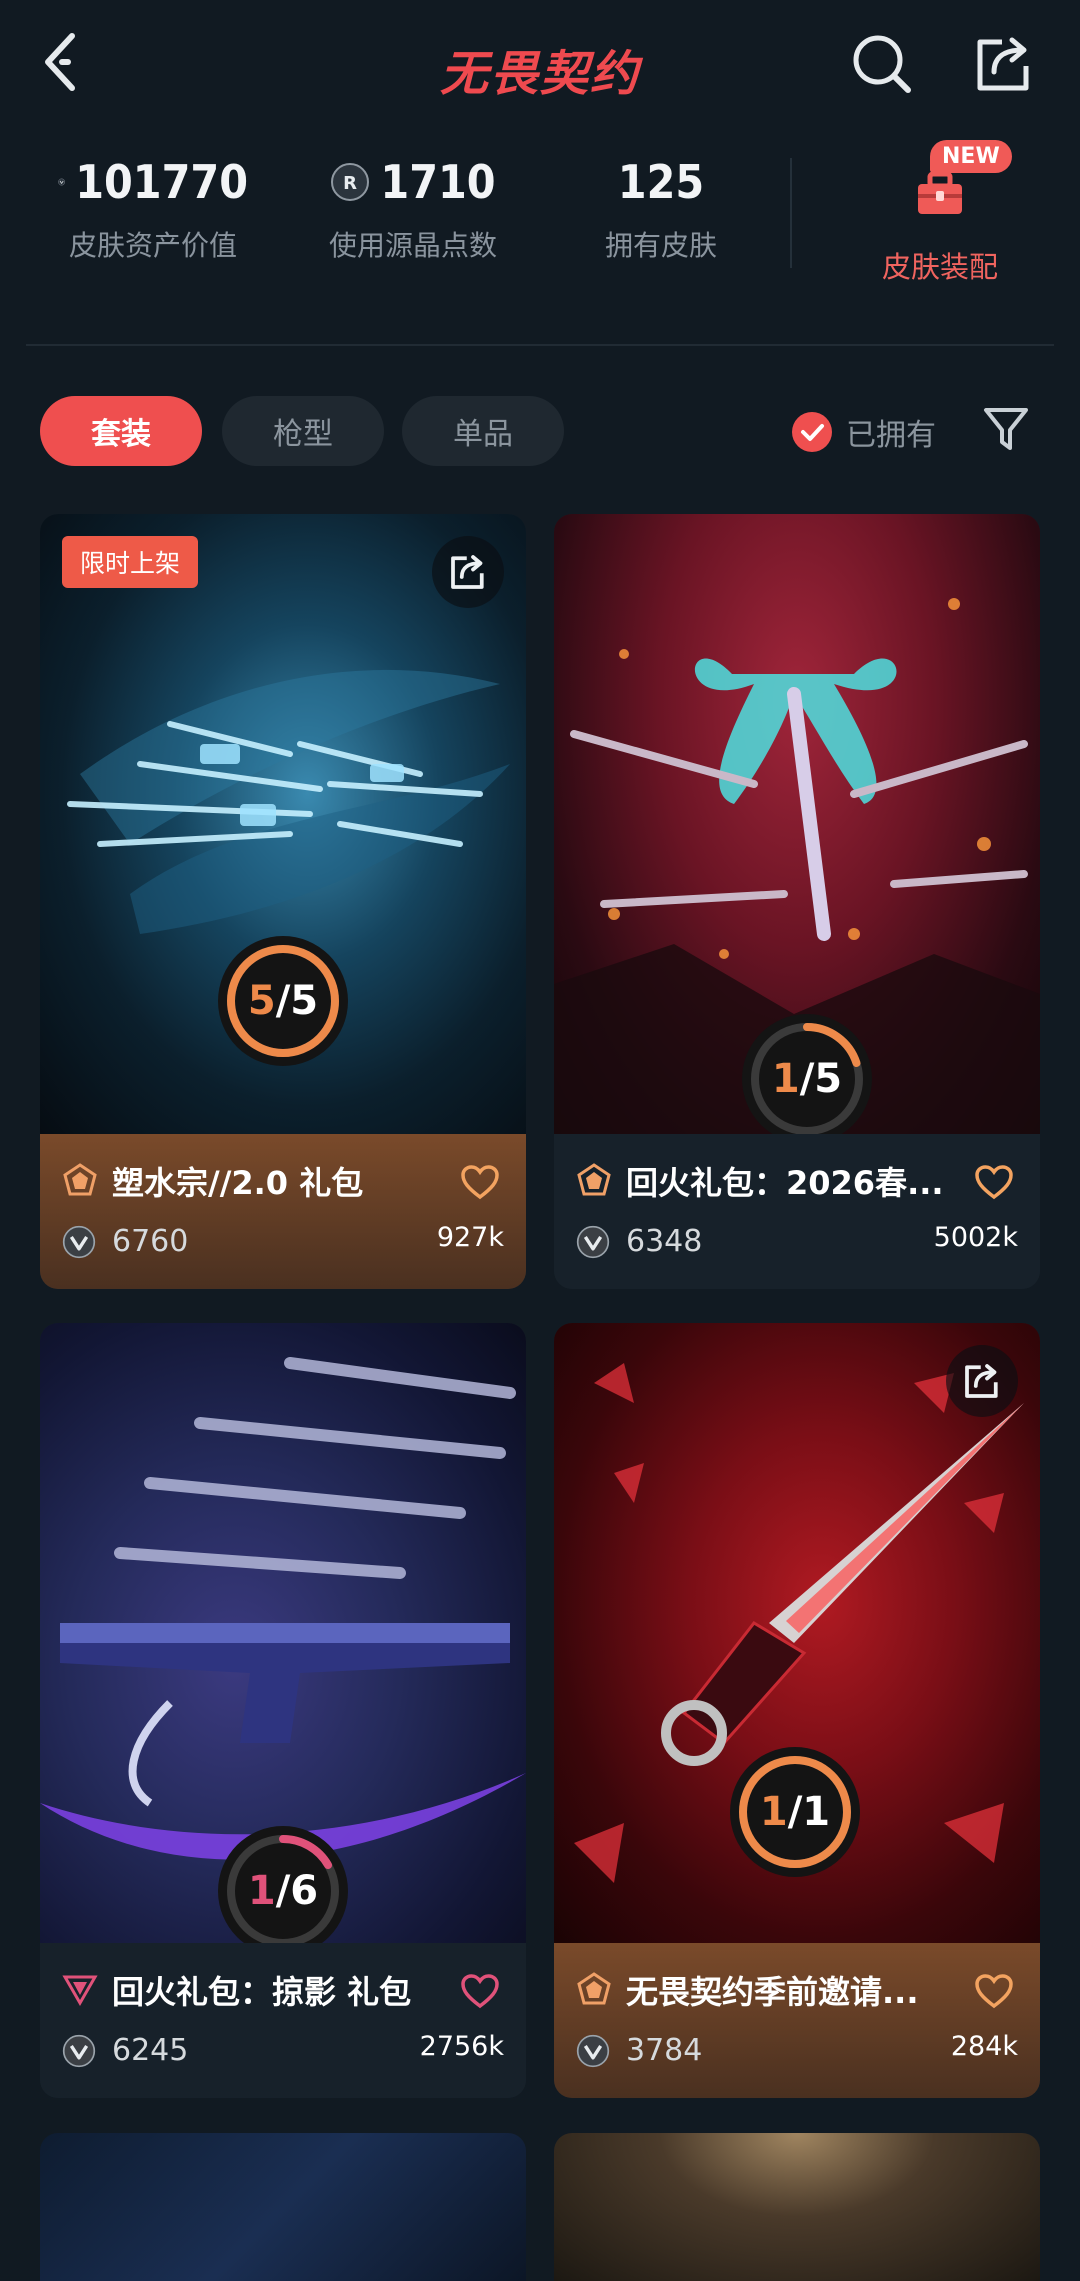 This screenshot has width=1080, height=2281. What do you see at coordinates (797, 1211) in the screenshot?
I see `card-footer: 回火礼包：2026春... 6348 5002k` at bounding box center [797, 1211].